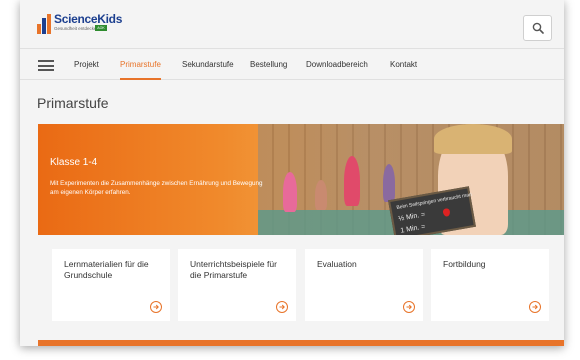 The image size is (580, 360). Describe the element at coordinates (337, 64) in the screenshot. I see `nav-item-downloadbereich: Downloadbereich` at that location.